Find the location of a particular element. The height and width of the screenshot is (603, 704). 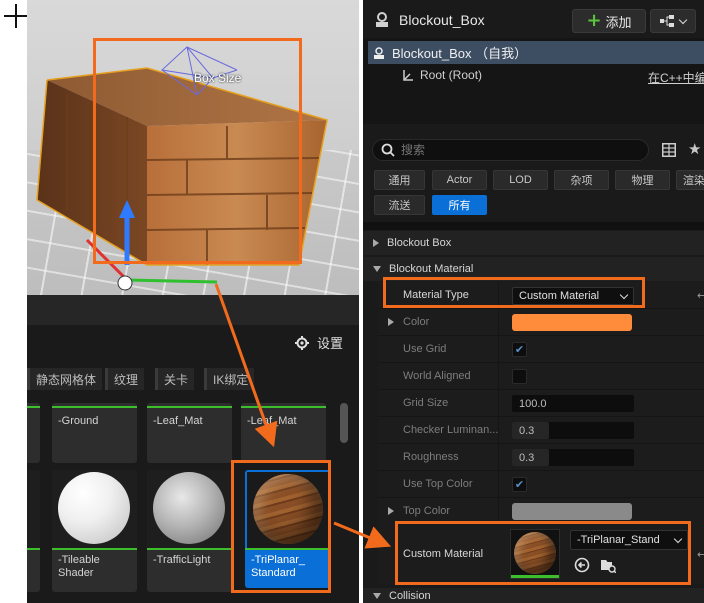

grid-size-field: 100.0 is located at coordinates (573, 403).